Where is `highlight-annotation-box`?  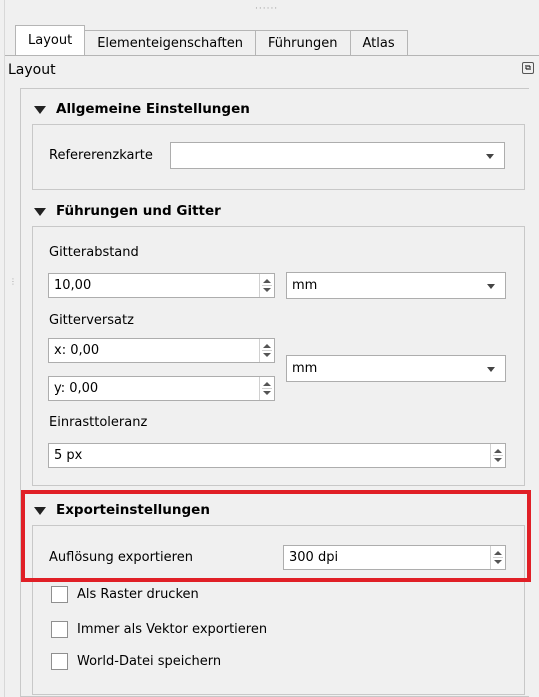 highlight-annotation-box is located at coordinates (276, 536).